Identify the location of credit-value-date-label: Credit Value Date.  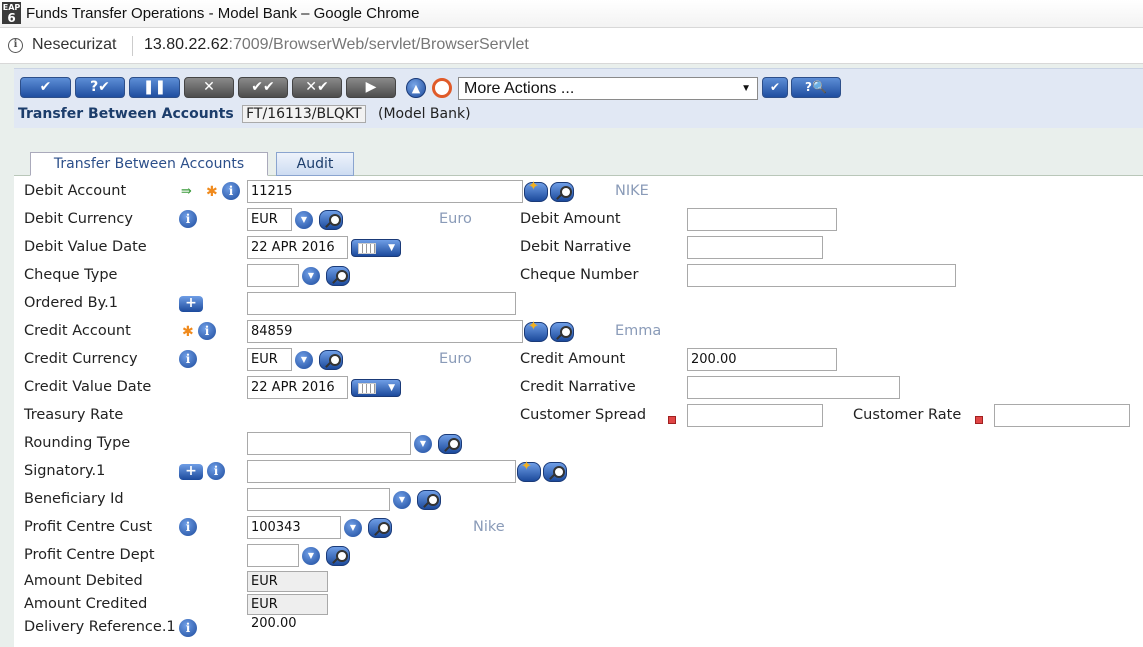
(88, 387).